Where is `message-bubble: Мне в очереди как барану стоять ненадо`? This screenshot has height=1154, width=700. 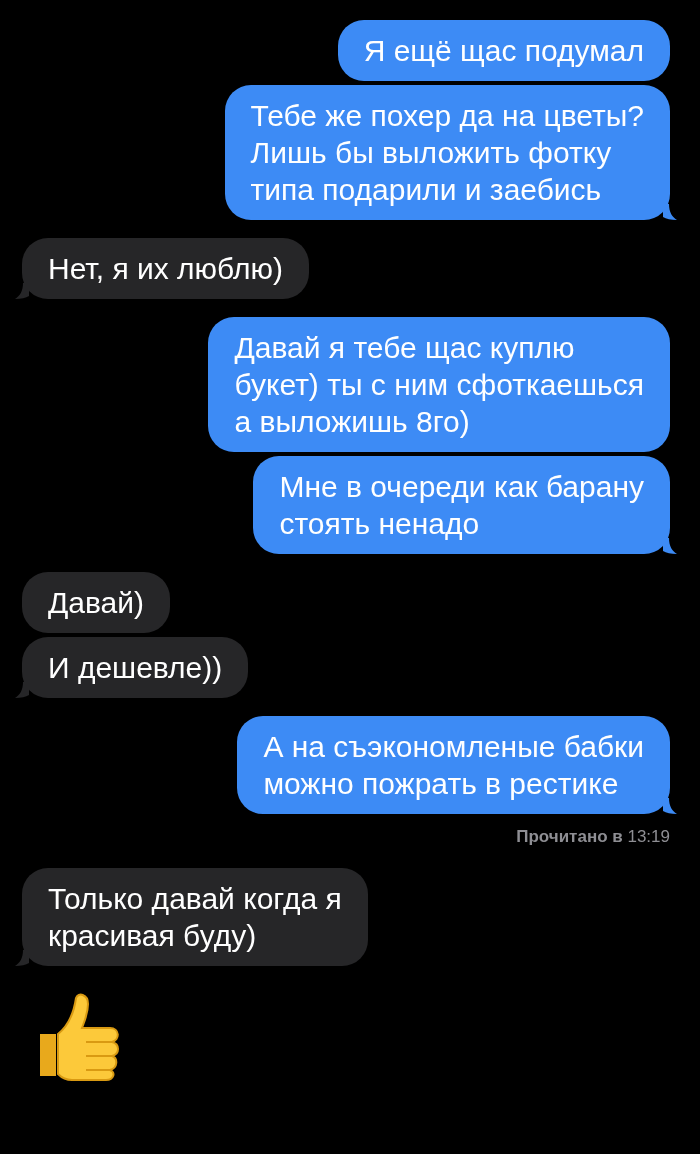
message-bubble: Мне в очереди как барану стоять ненадо is located at coordinates (461, 505).